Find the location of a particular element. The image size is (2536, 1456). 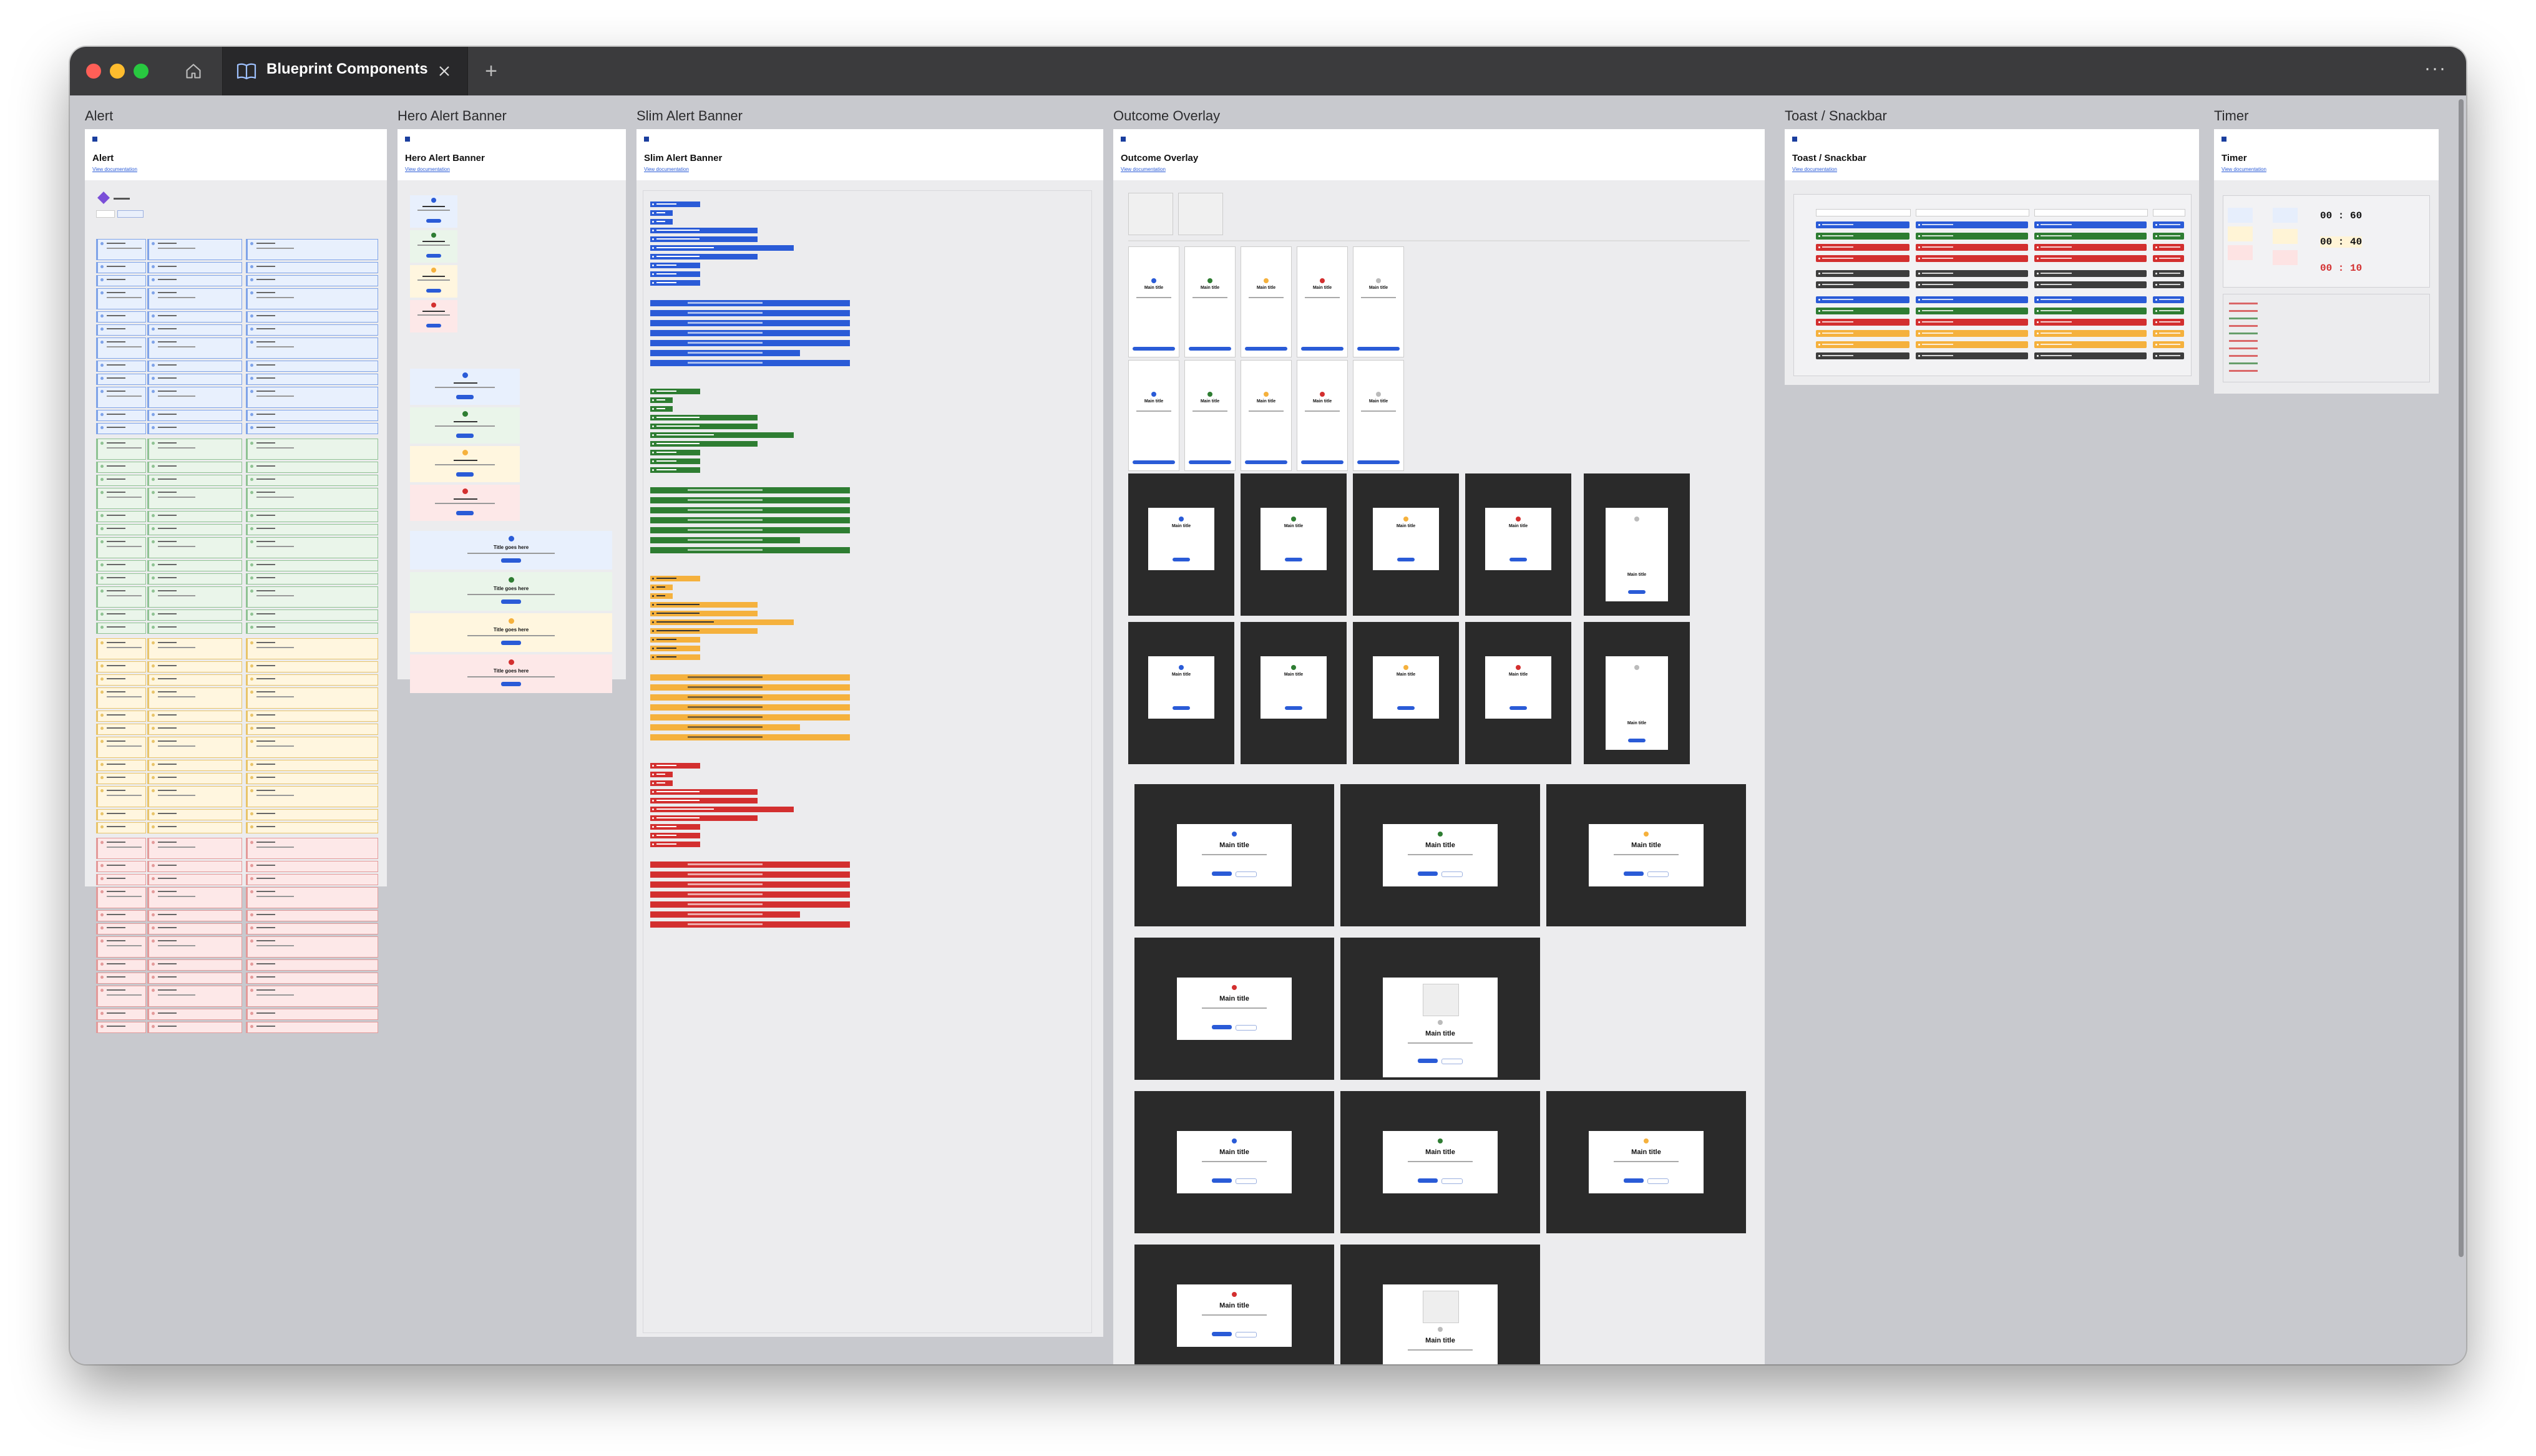

frame-toast-snackbar: Toast / Snackbar View documentation is located at coordinates (1992, 257).